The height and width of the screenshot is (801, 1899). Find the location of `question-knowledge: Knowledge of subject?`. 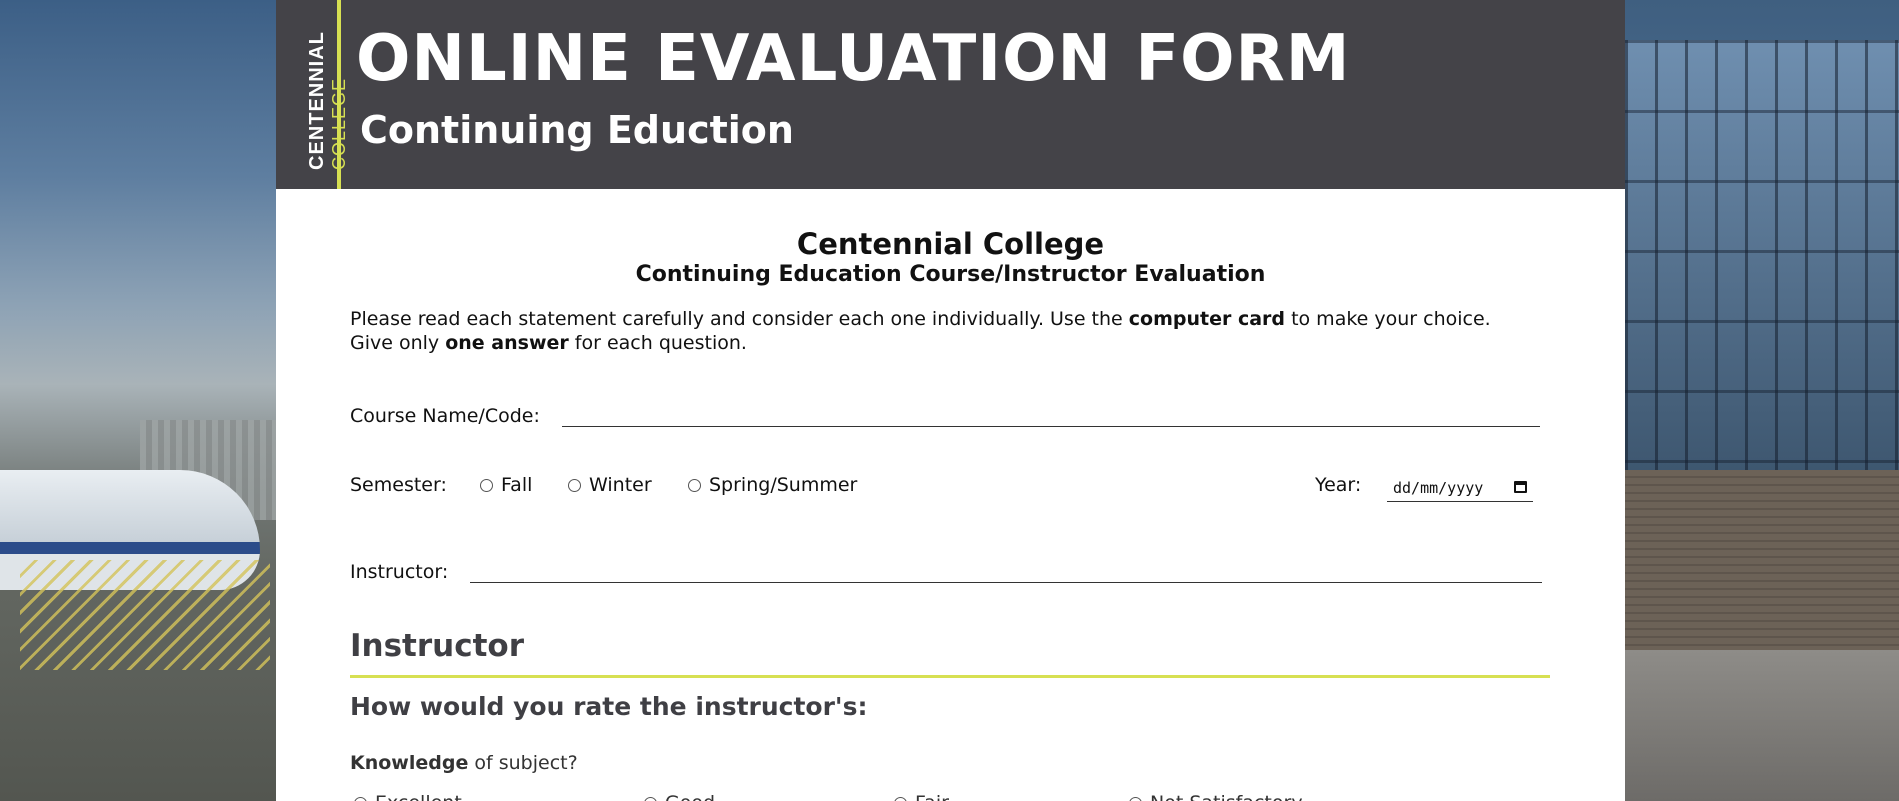

question-knowledge: Knowledge of subject? is located at coordinates (464, 763).